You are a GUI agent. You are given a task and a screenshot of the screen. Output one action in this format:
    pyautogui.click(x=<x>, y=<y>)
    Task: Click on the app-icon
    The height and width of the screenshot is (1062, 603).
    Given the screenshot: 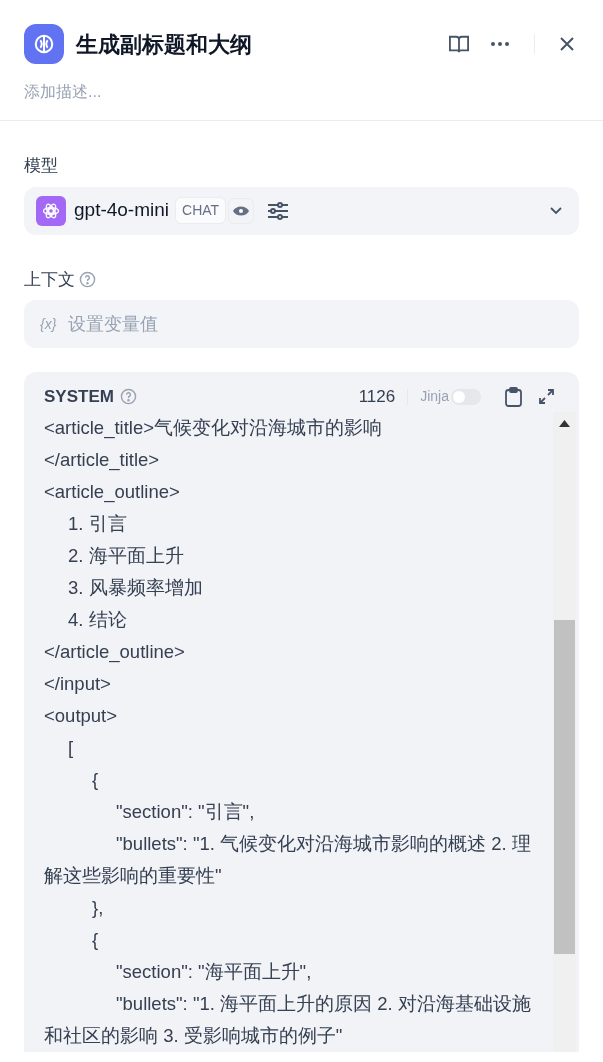 What is the action you would take?
    pyautogui.click(x=44, y=44)
    